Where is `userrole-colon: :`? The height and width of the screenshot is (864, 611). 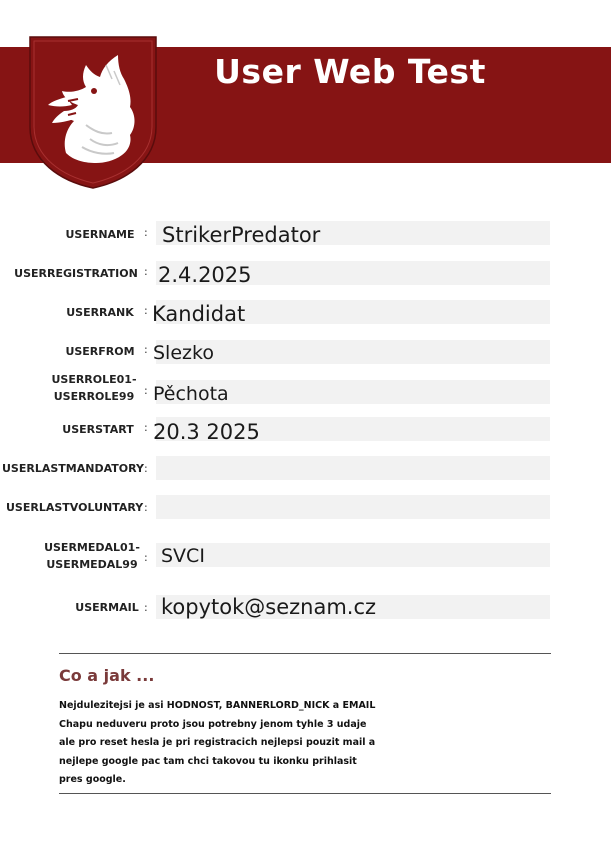
userrole-colon: : is located at coordinates (146, 390).